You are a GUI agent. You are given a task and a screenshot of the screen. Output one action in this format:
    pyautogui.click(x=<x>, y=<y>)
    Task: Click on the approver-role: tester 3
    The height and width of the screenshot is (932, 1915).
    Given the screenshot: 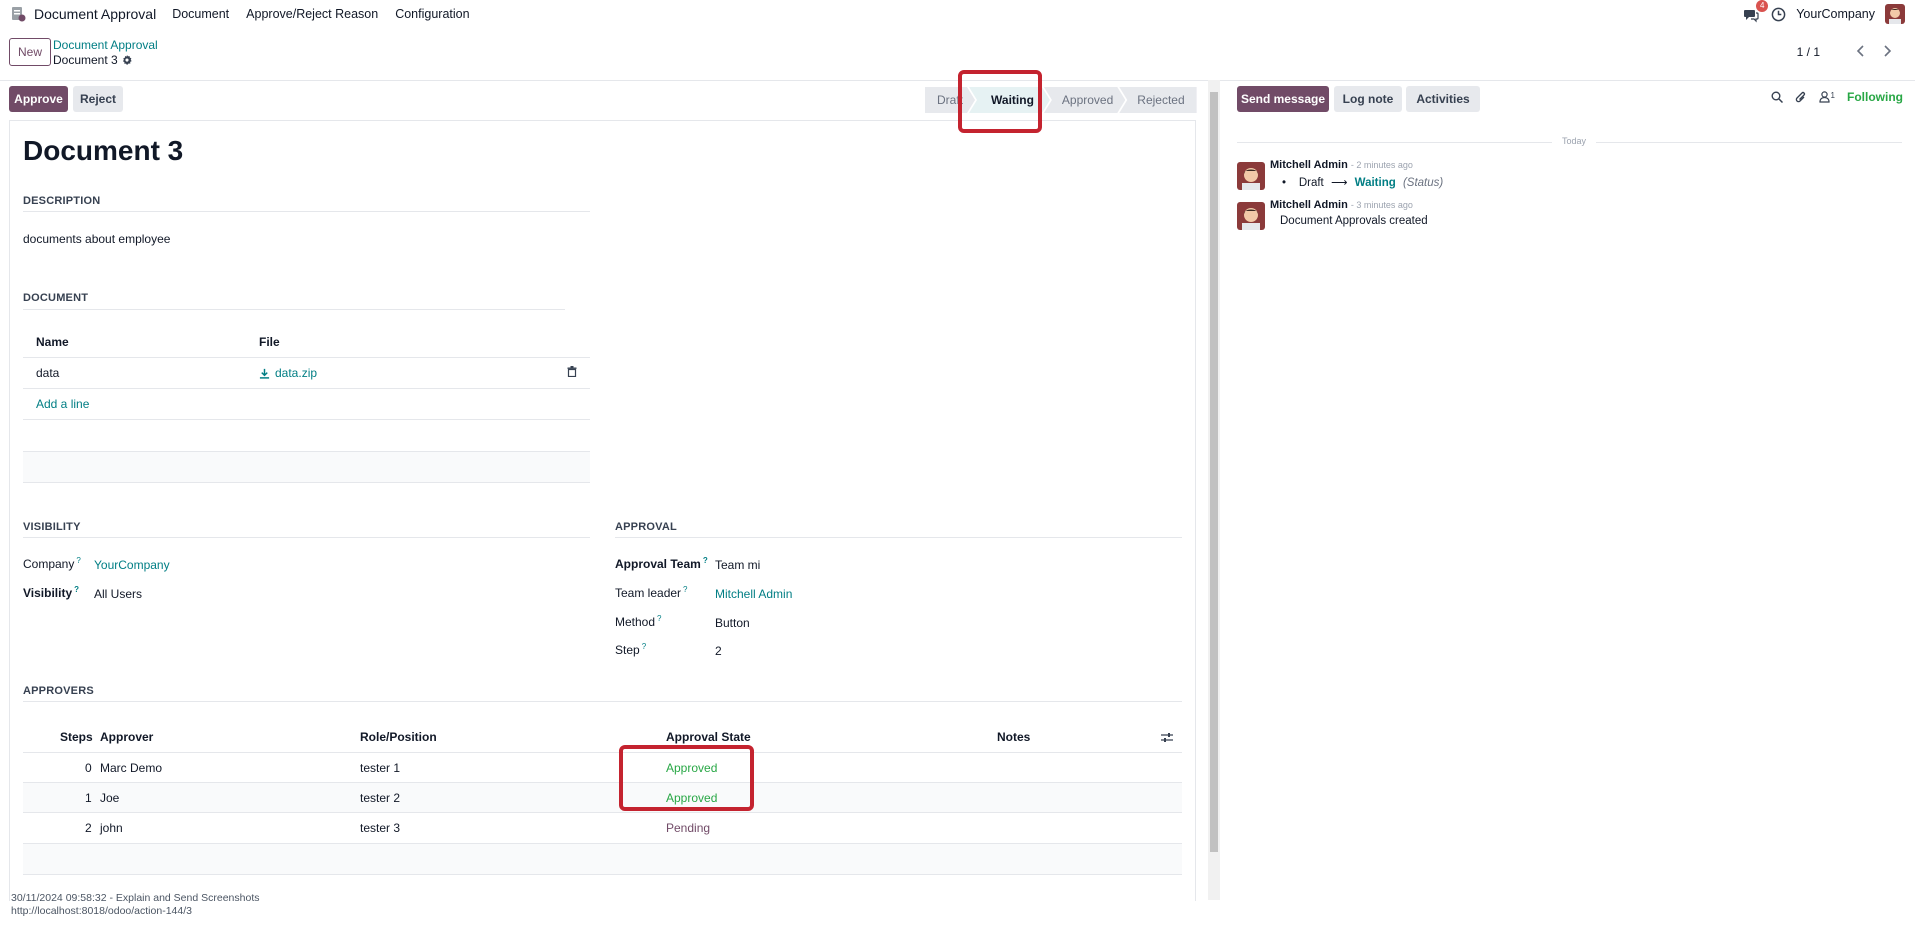 What is the action you would take?
    pyautogui.click(x=380, y=828)
    